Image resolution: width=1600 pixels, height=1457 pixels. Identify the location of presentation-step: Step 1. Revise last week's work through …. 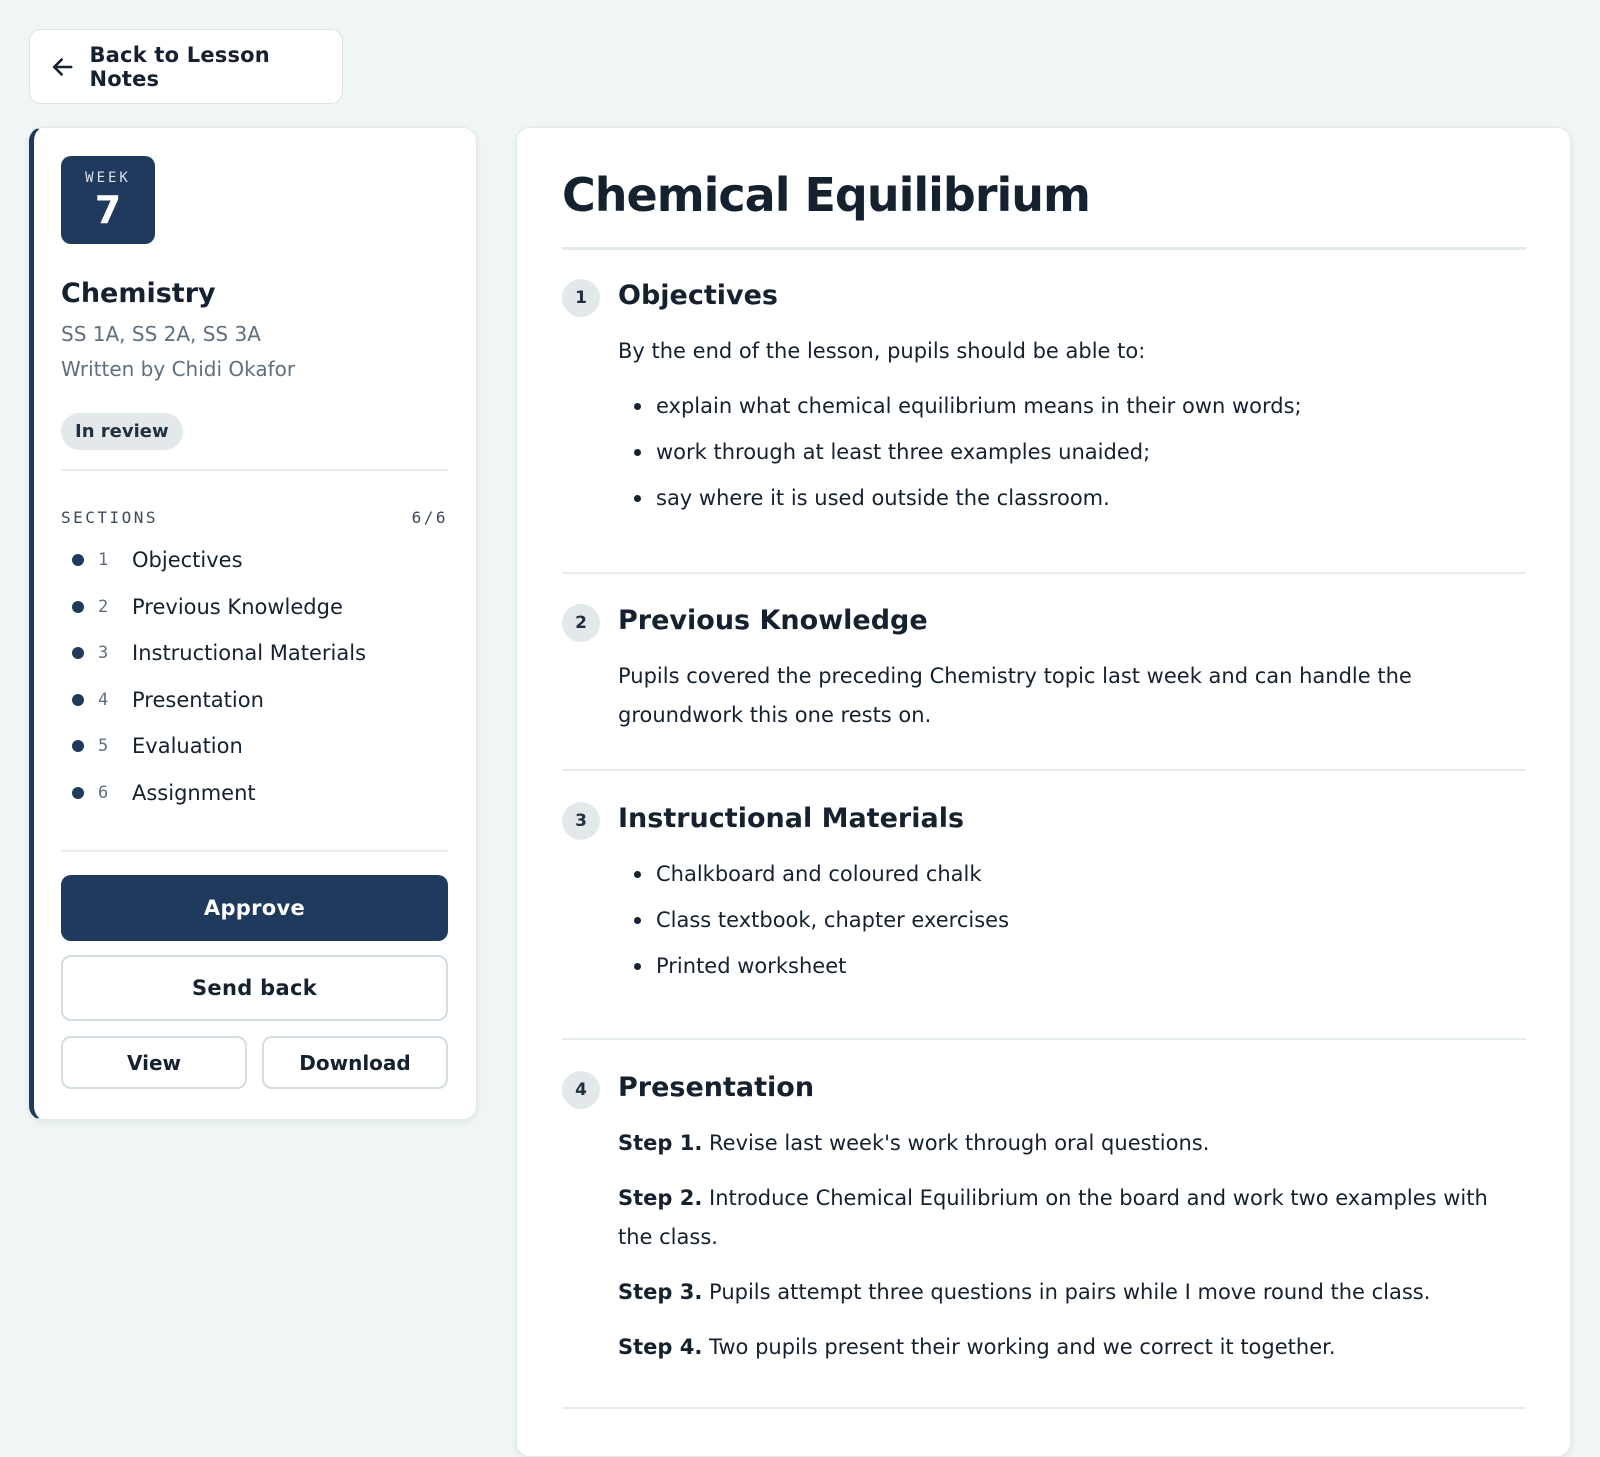
(1068, 1143).